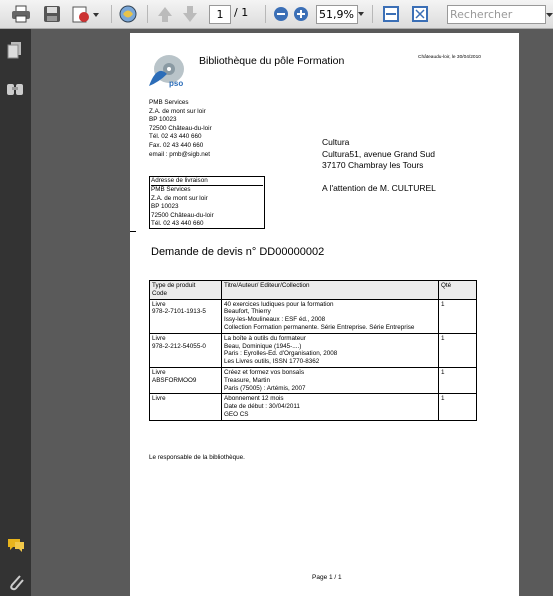  Describe the element at coordinates (457, 290) in the screenshot. I see `column-header: Qté` at that location.